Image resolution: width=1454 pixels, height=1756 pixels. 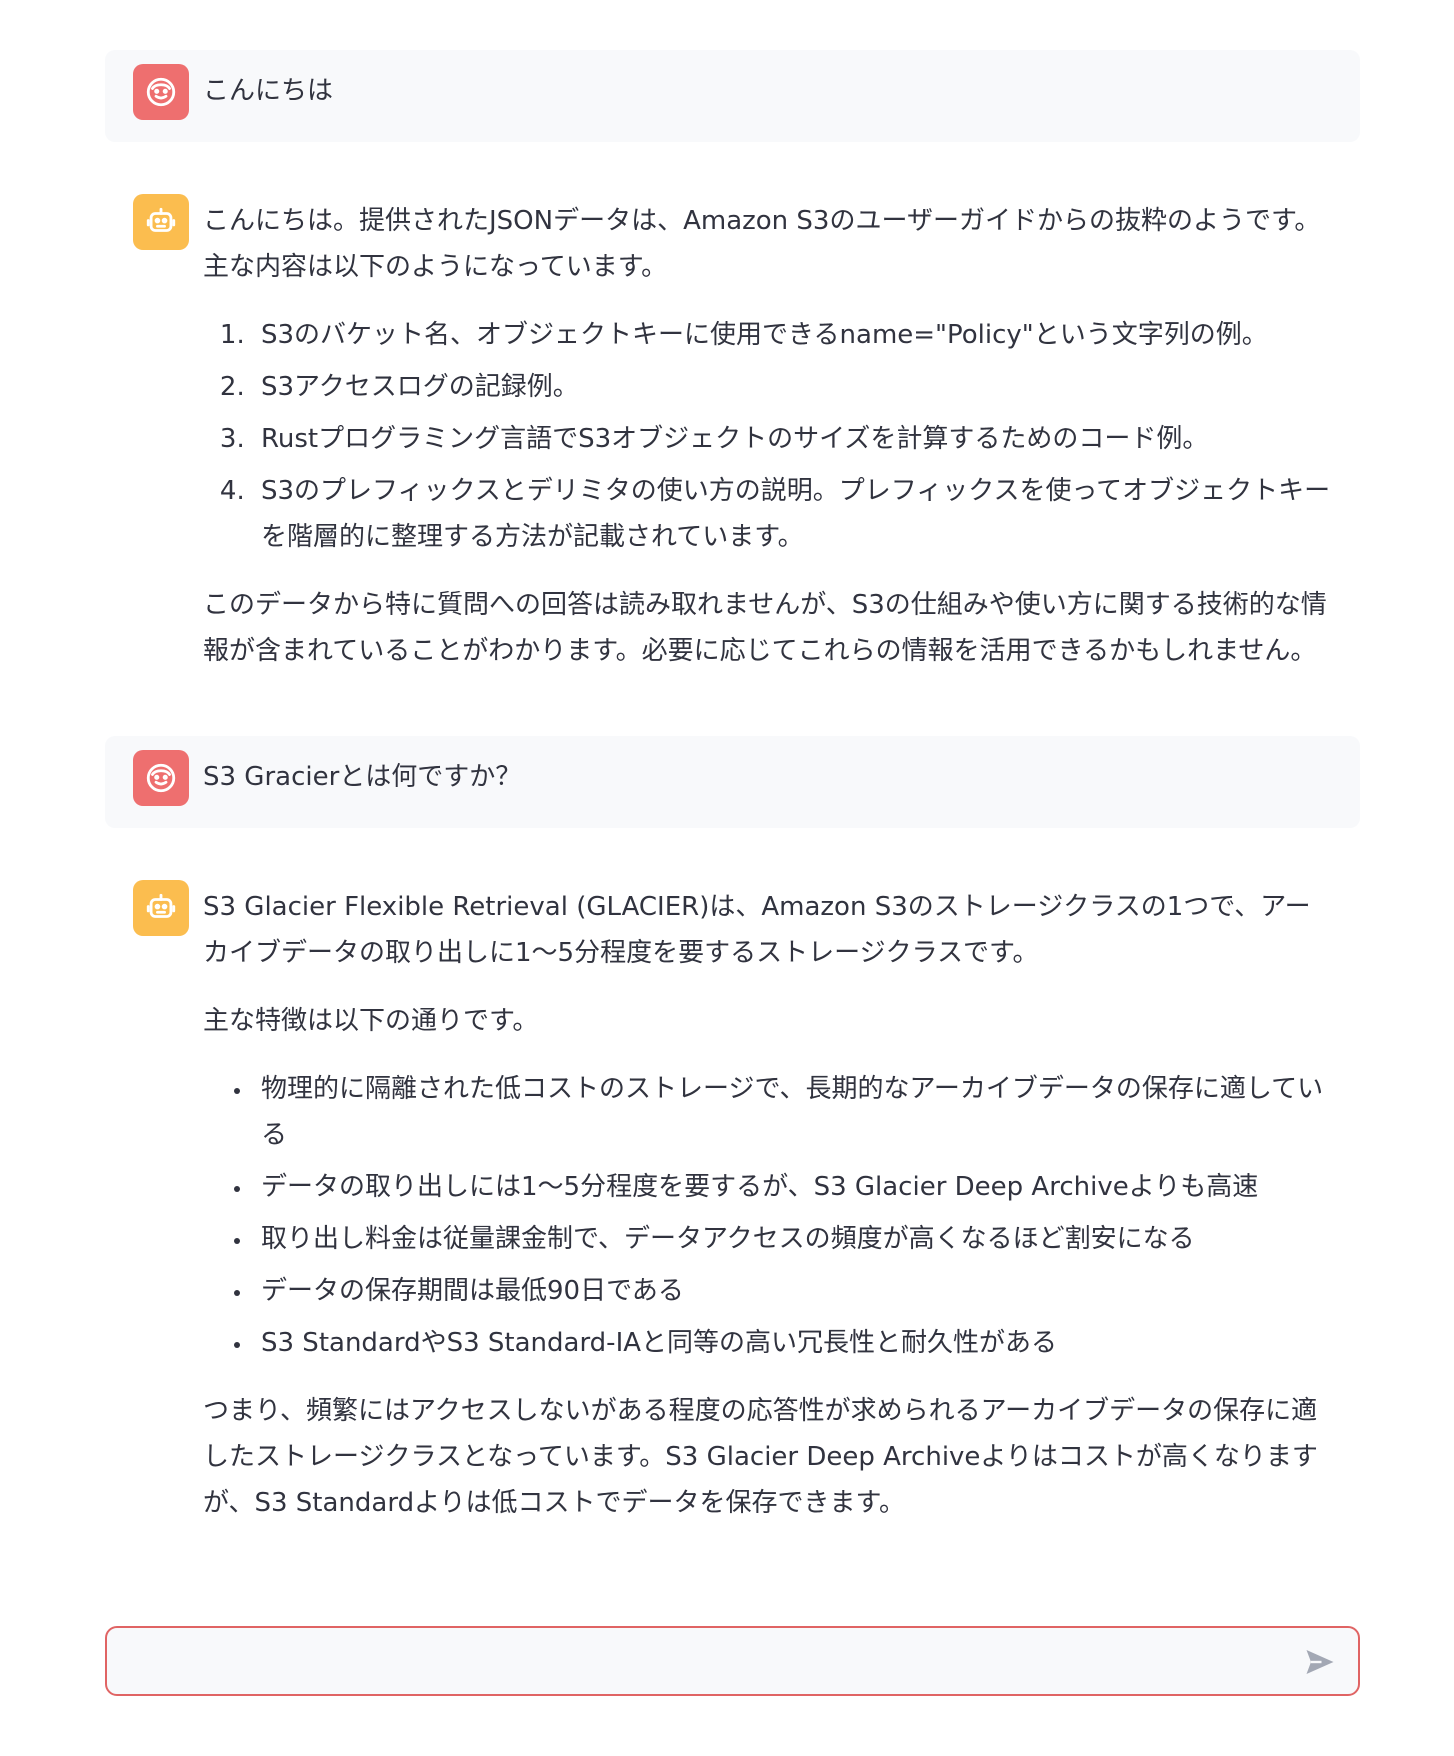 I want to click on chat-input, so click(x=695, y=1662).